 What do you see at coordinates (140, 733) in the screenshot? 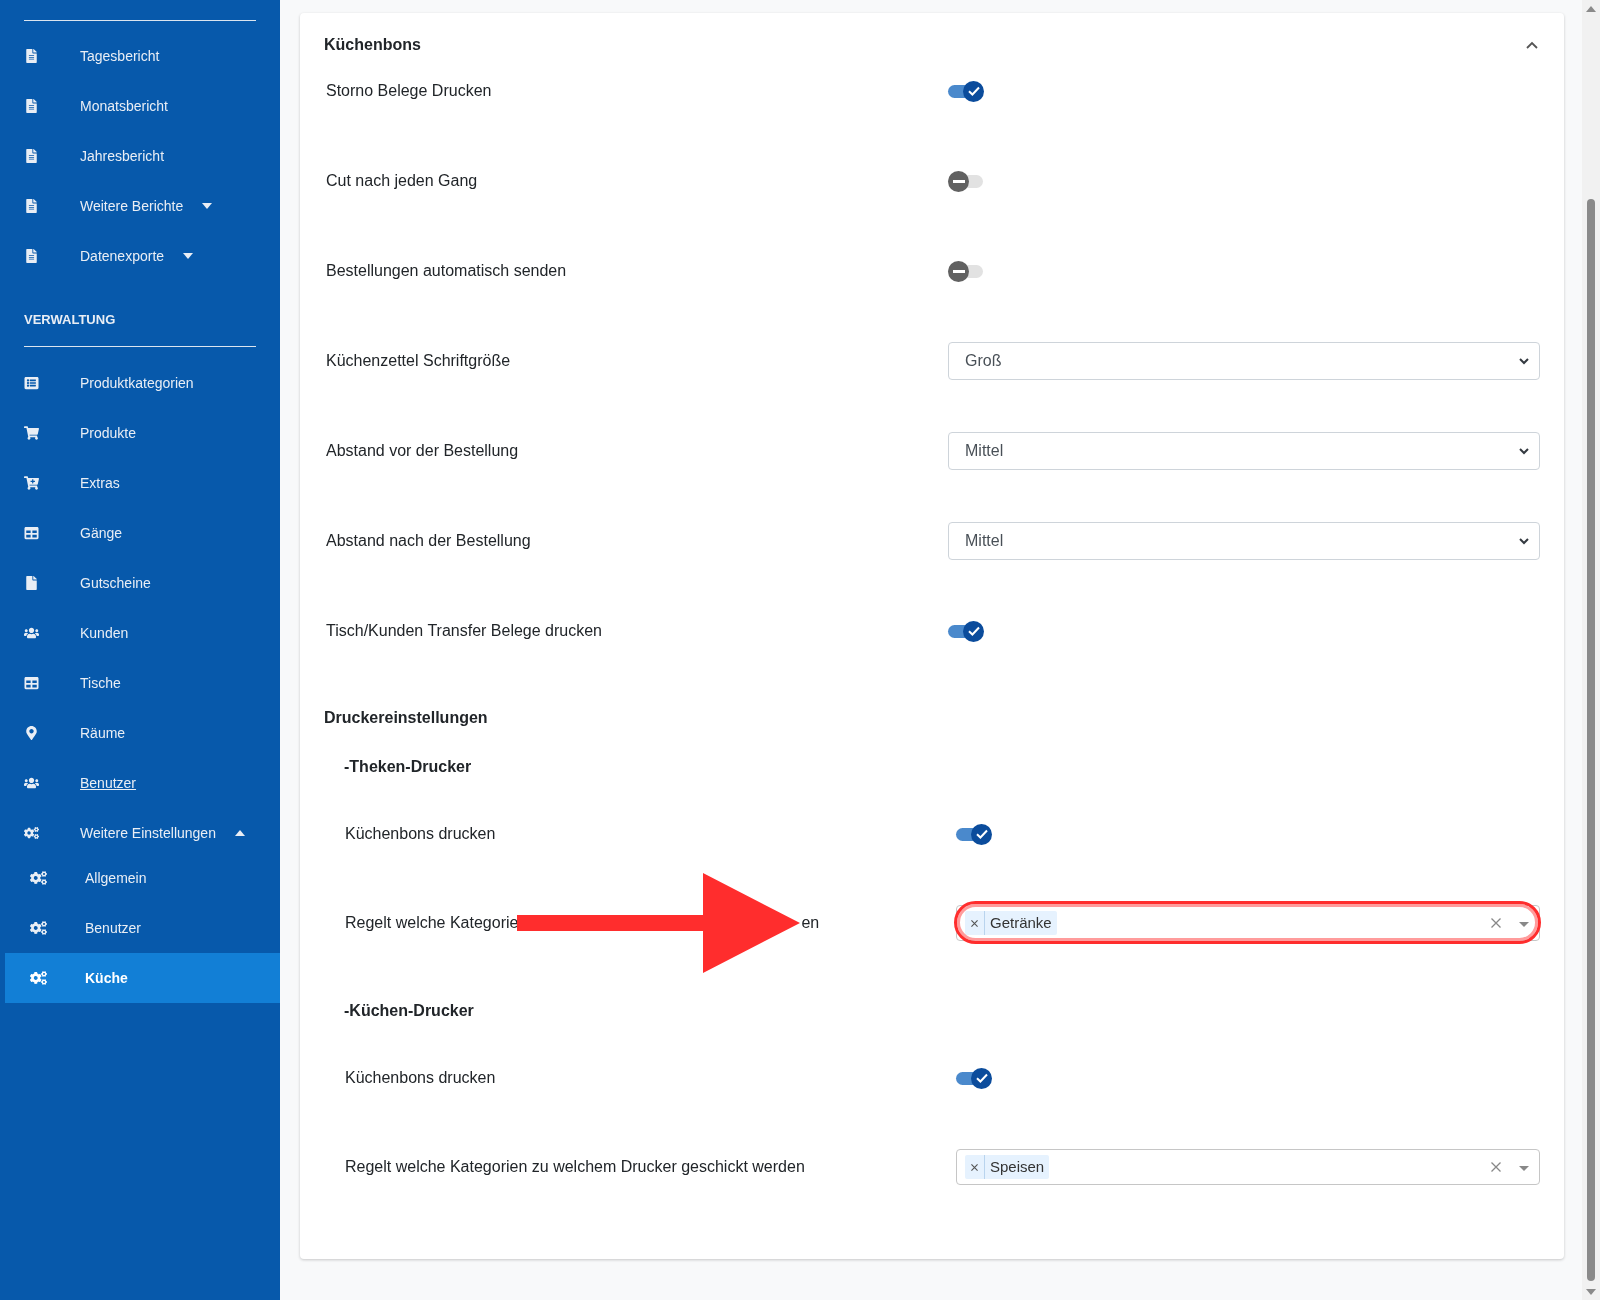
I see `sidebar-item: Räume` at bounding box center [140, 733].